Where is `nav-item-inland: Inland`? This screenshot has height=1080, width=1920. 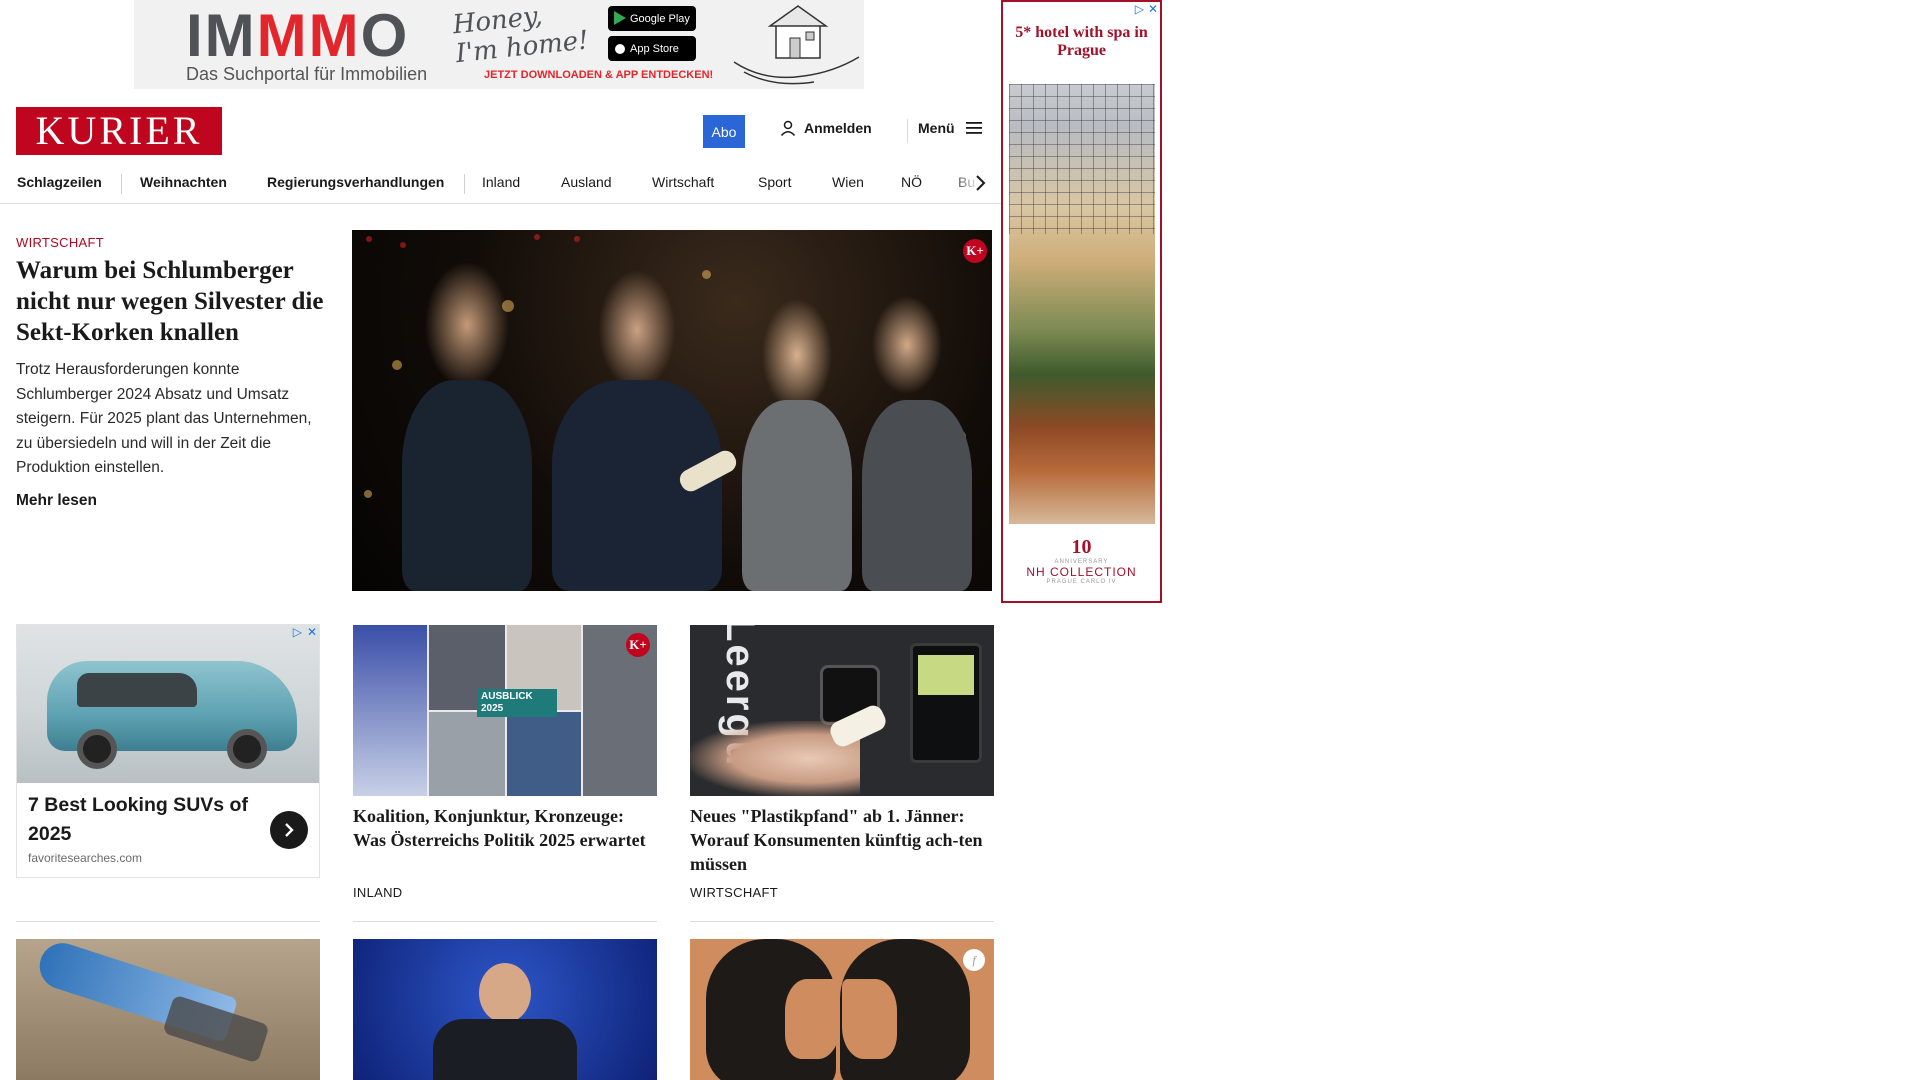 nav-item-inland: Inland is located at coordinates (501, 182).